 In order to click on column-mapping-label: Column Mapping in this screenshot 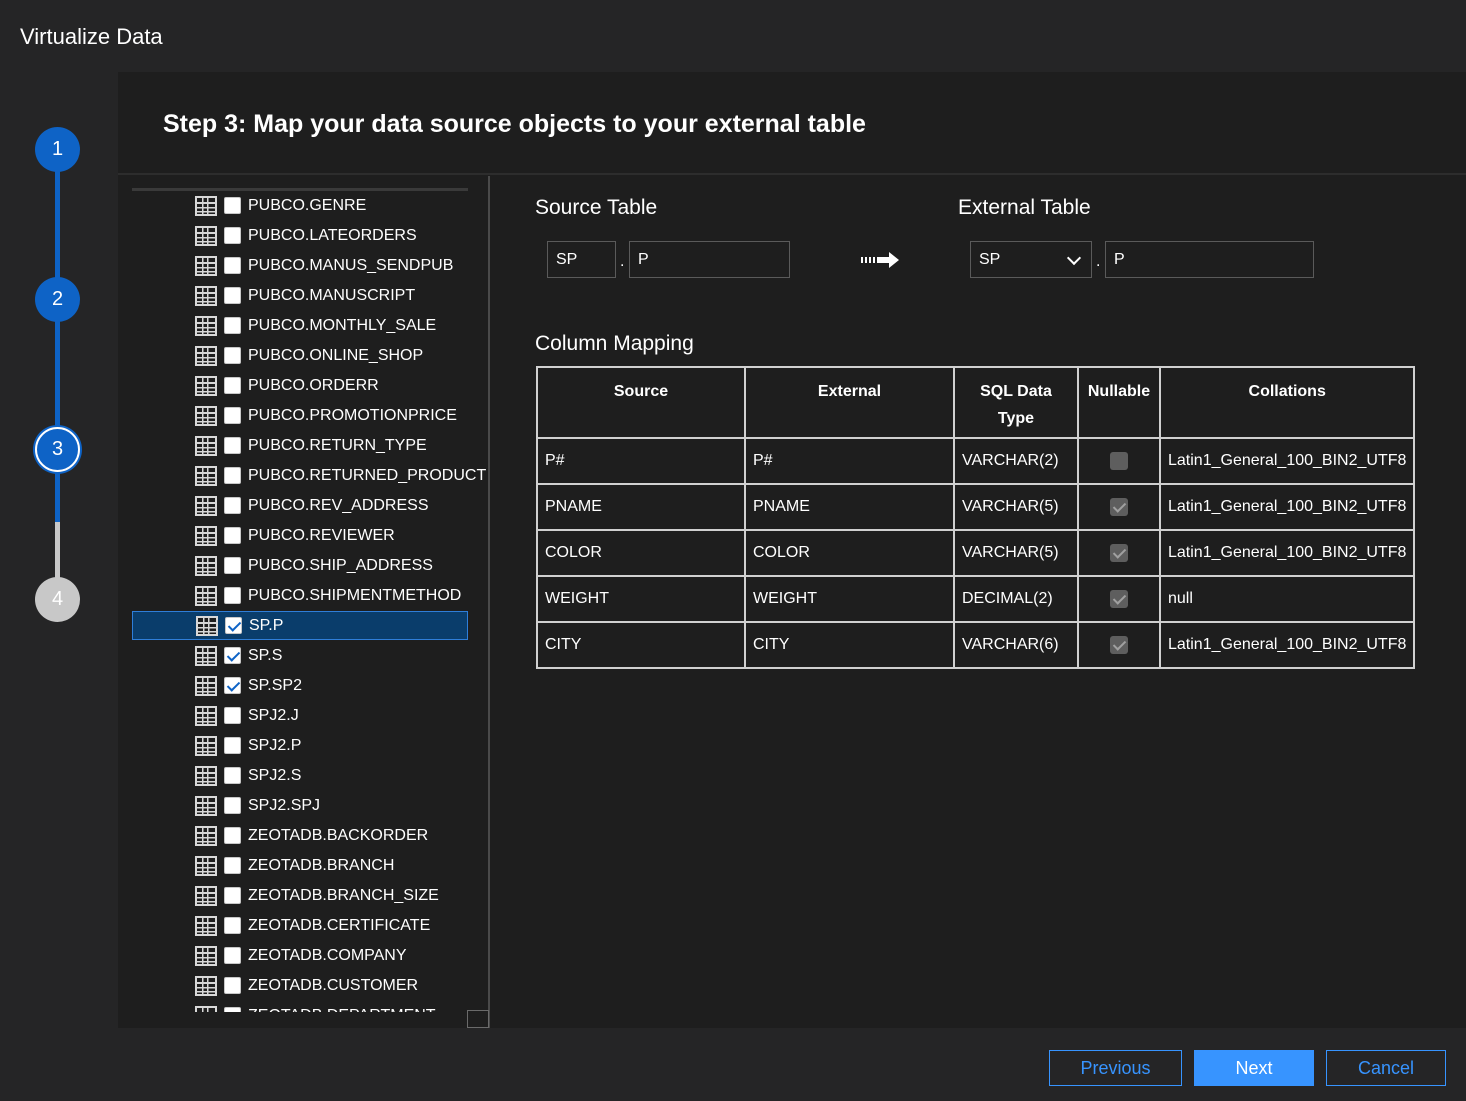, I will do `click(614, 343)`.